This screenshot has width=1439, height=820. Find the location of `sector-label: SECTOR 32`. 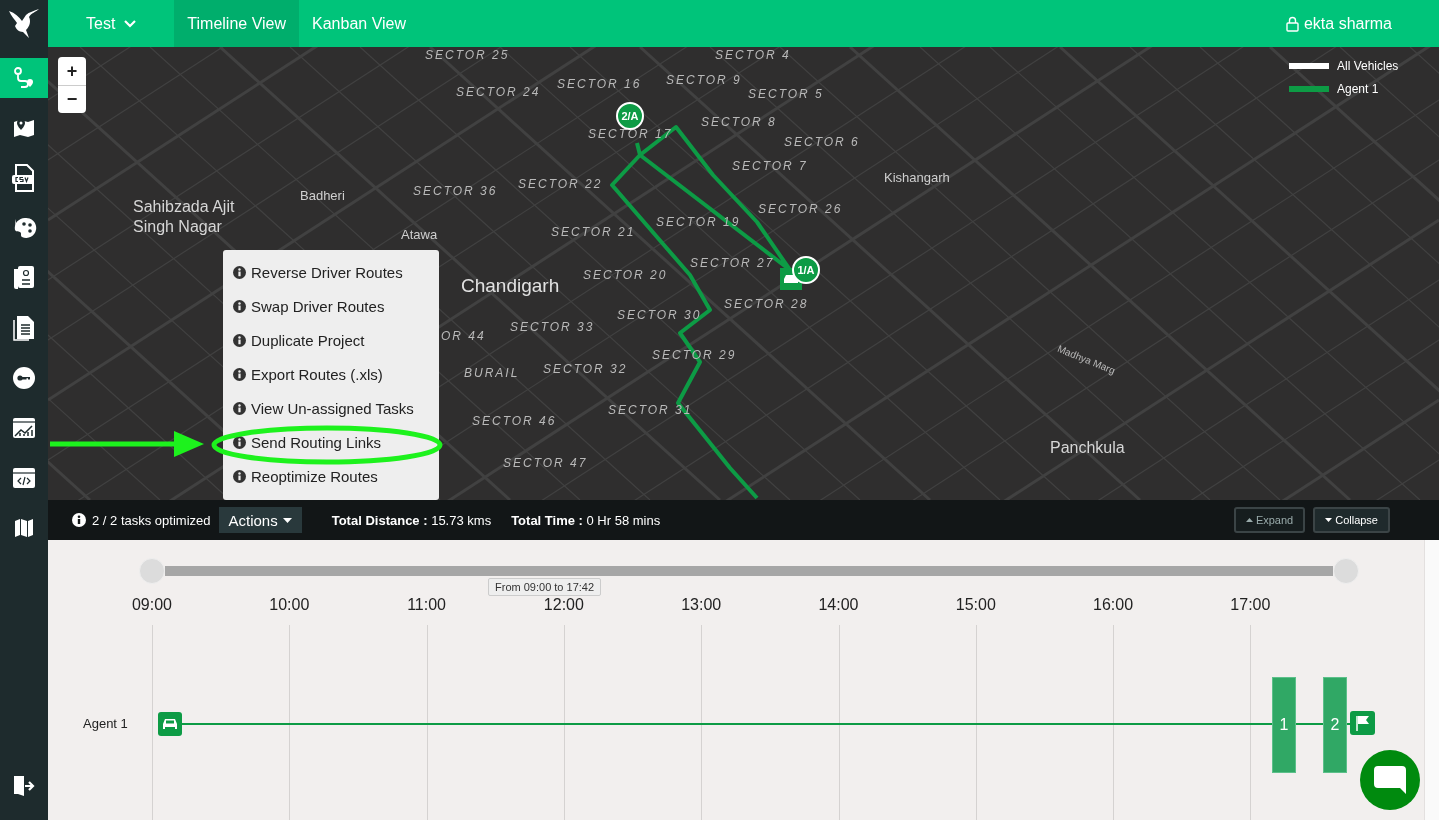

sector-label: SECTOR 32 is located at coordinates (585, 369).